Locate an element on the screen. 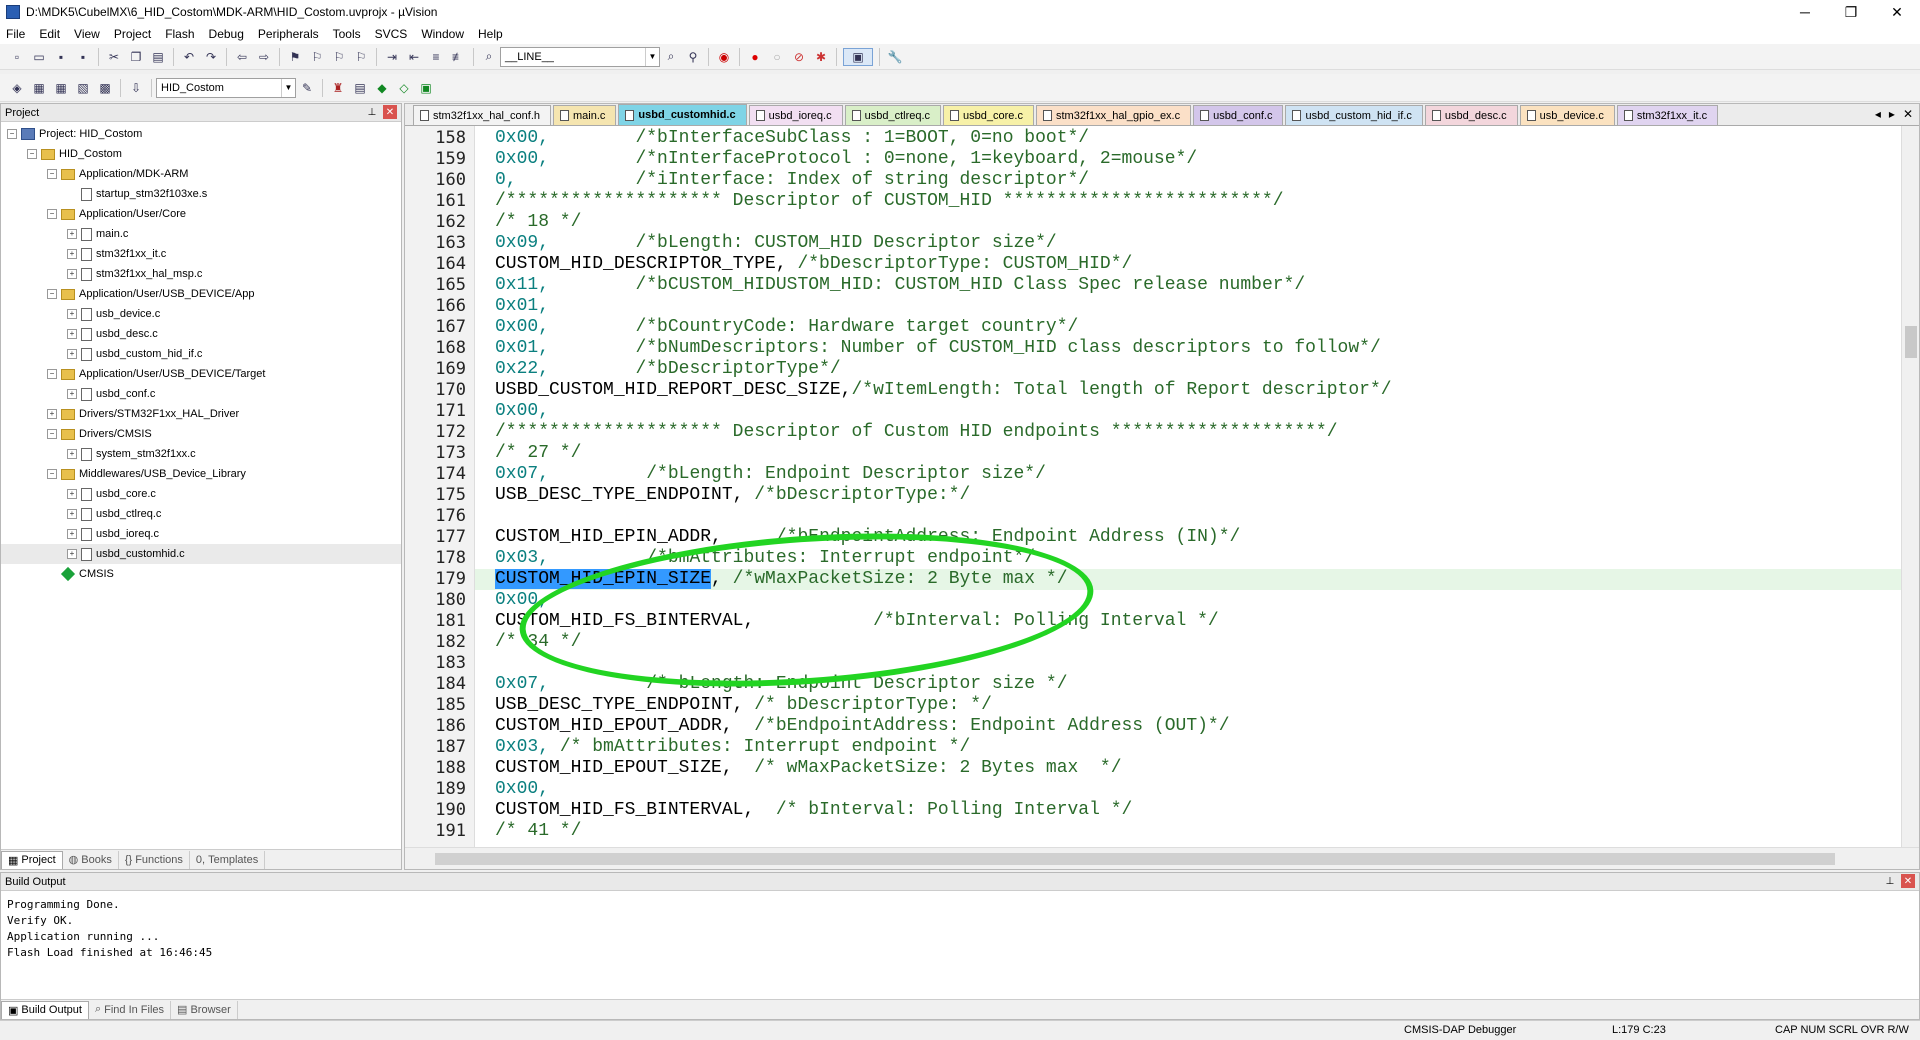 Image resolution: width=1920 pixels, height=1040 pixels. configure-icon: 🔧 is located at coordinates (895, 57).